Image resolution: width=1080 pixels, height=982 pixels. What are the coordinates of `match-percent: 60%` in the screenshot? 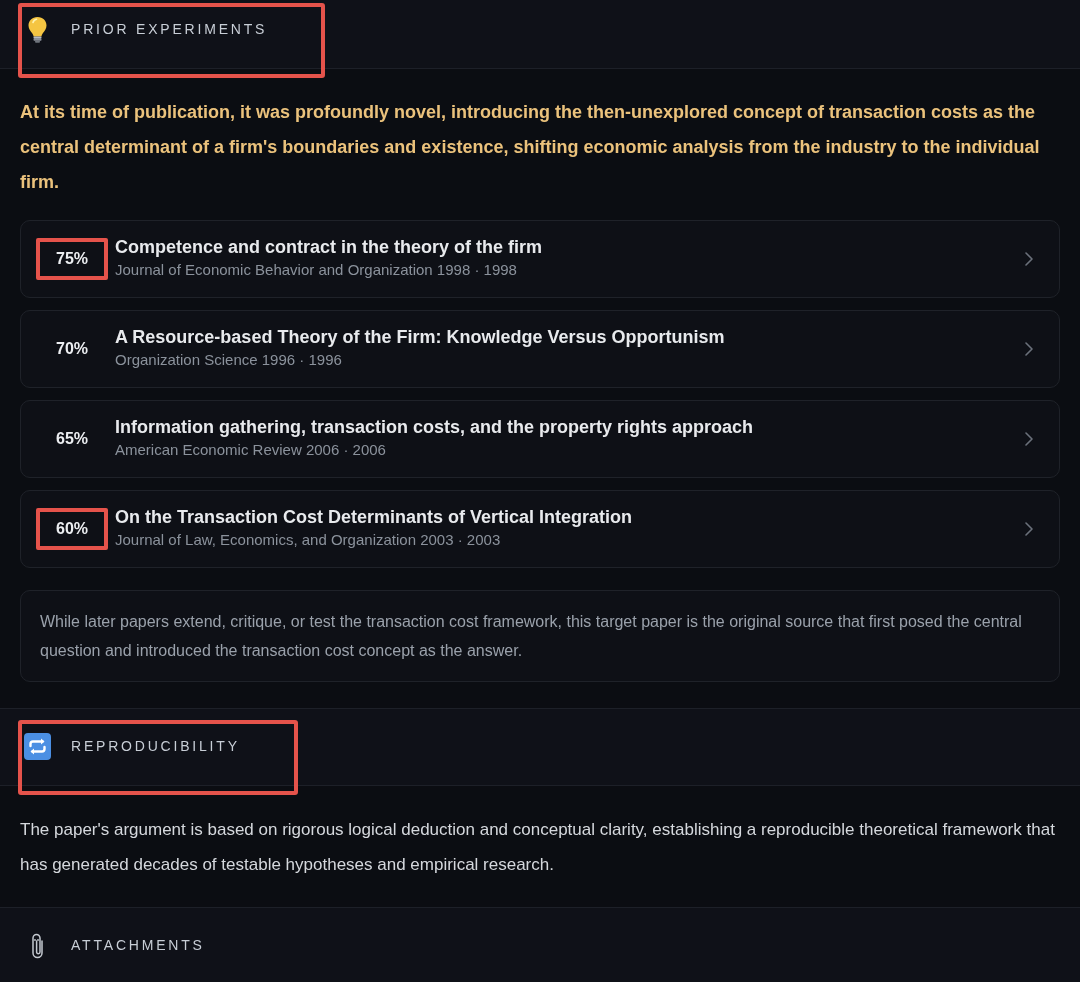 It's located at (72, 529).